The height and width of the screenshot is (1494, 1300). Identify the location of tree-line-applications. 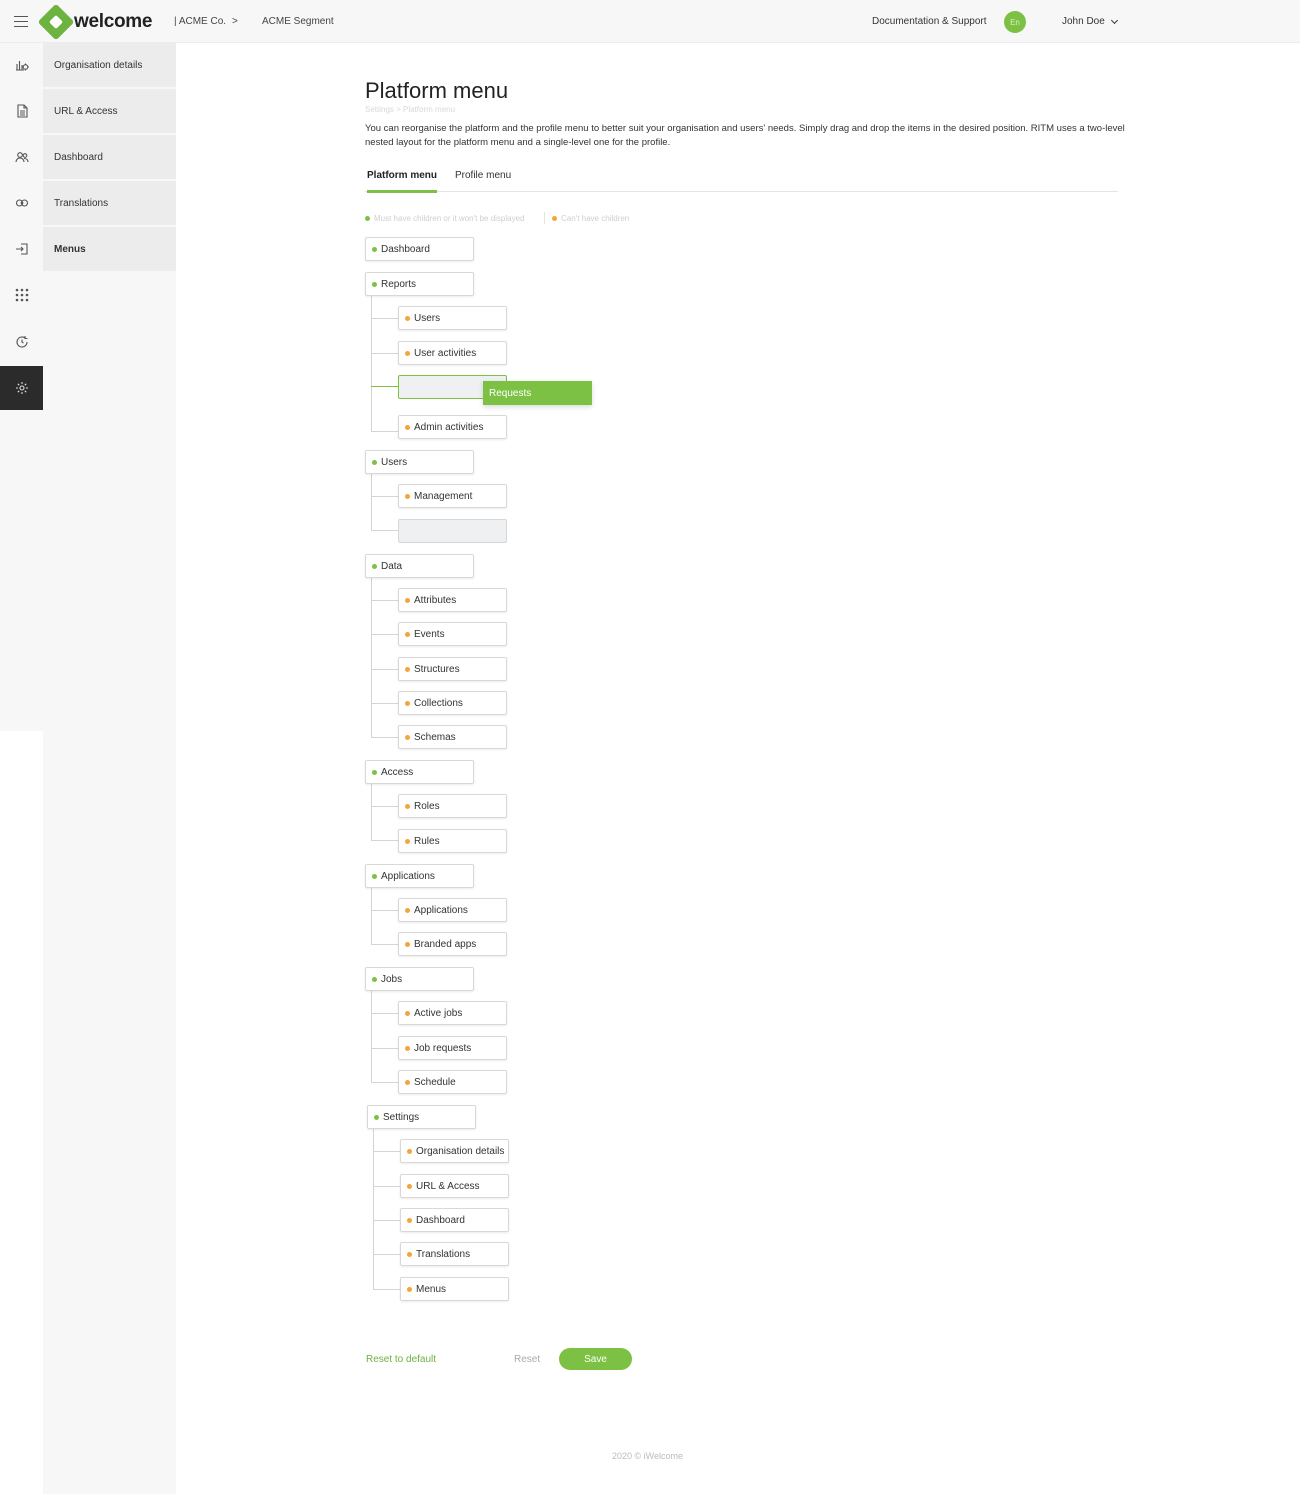
(371, 916).